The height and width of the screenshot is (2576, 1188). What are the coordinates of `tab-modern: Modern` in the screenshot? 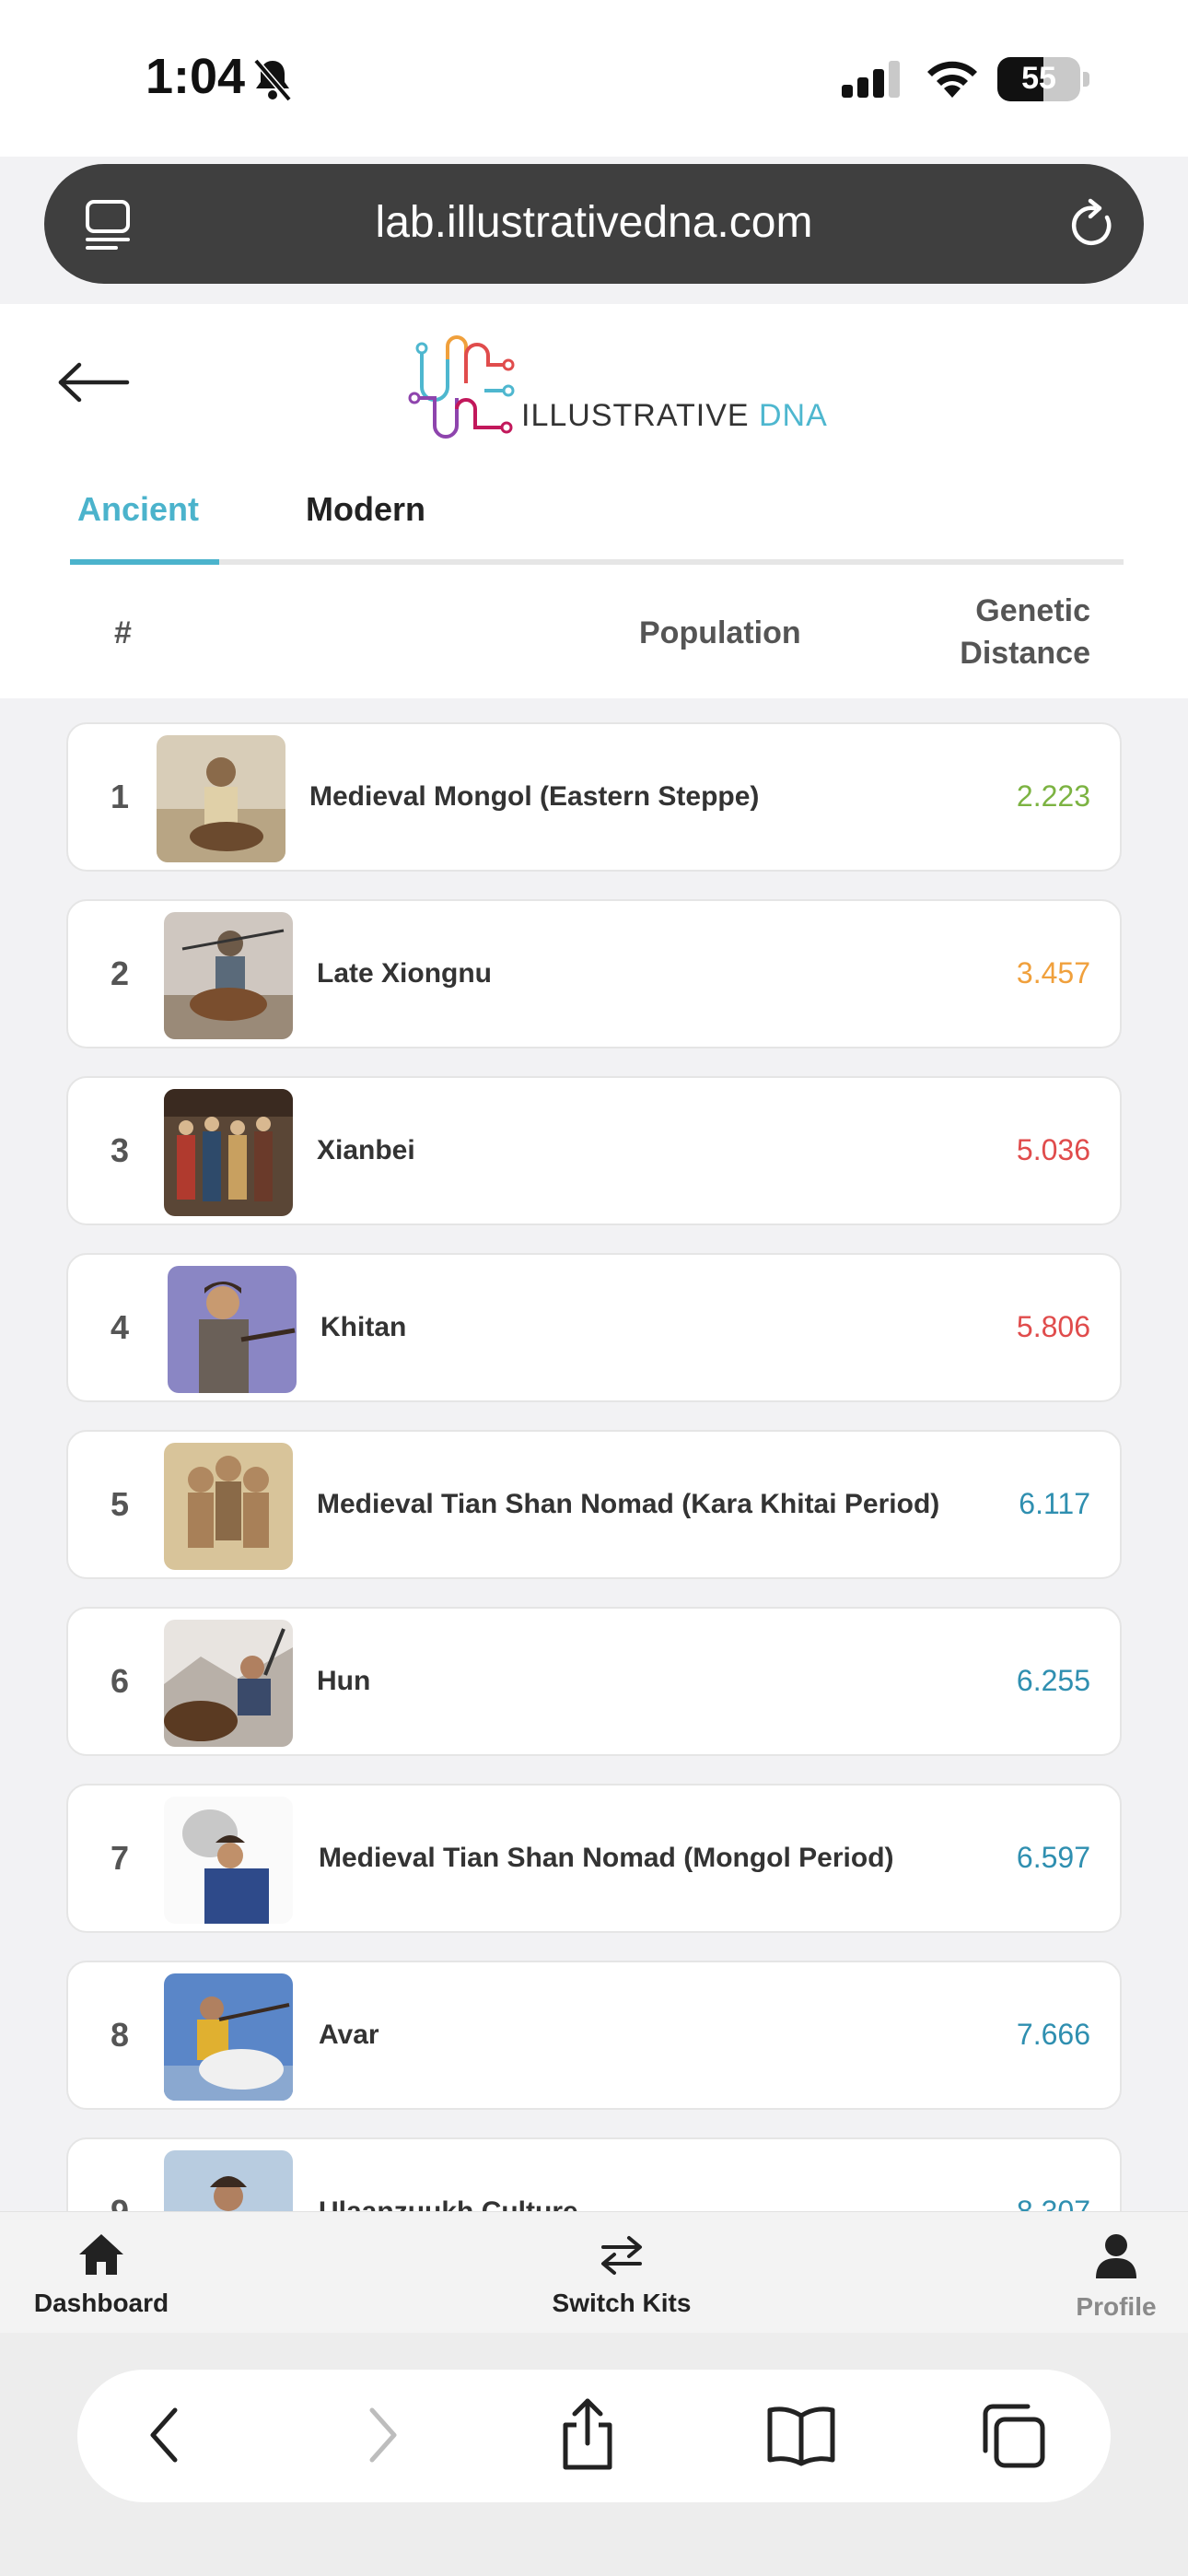 It's located at (365, 509).